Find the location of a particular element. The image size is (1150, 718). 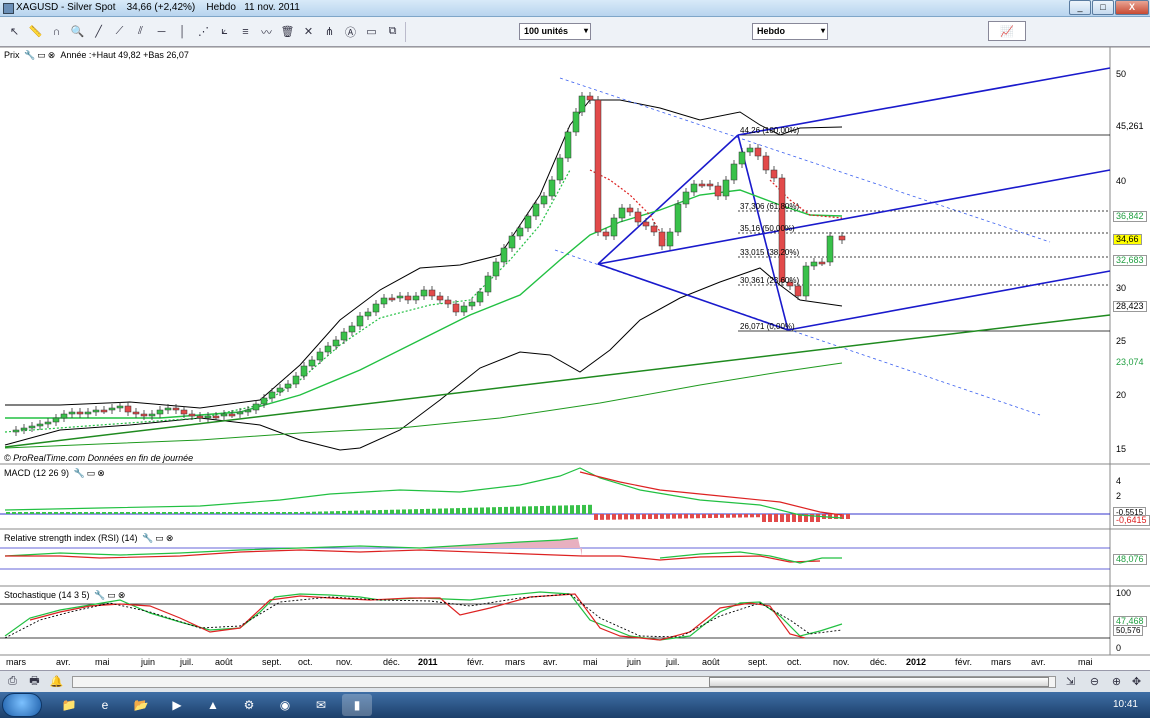

explorer-icon: 📁 is located at coordinates (69, 705).